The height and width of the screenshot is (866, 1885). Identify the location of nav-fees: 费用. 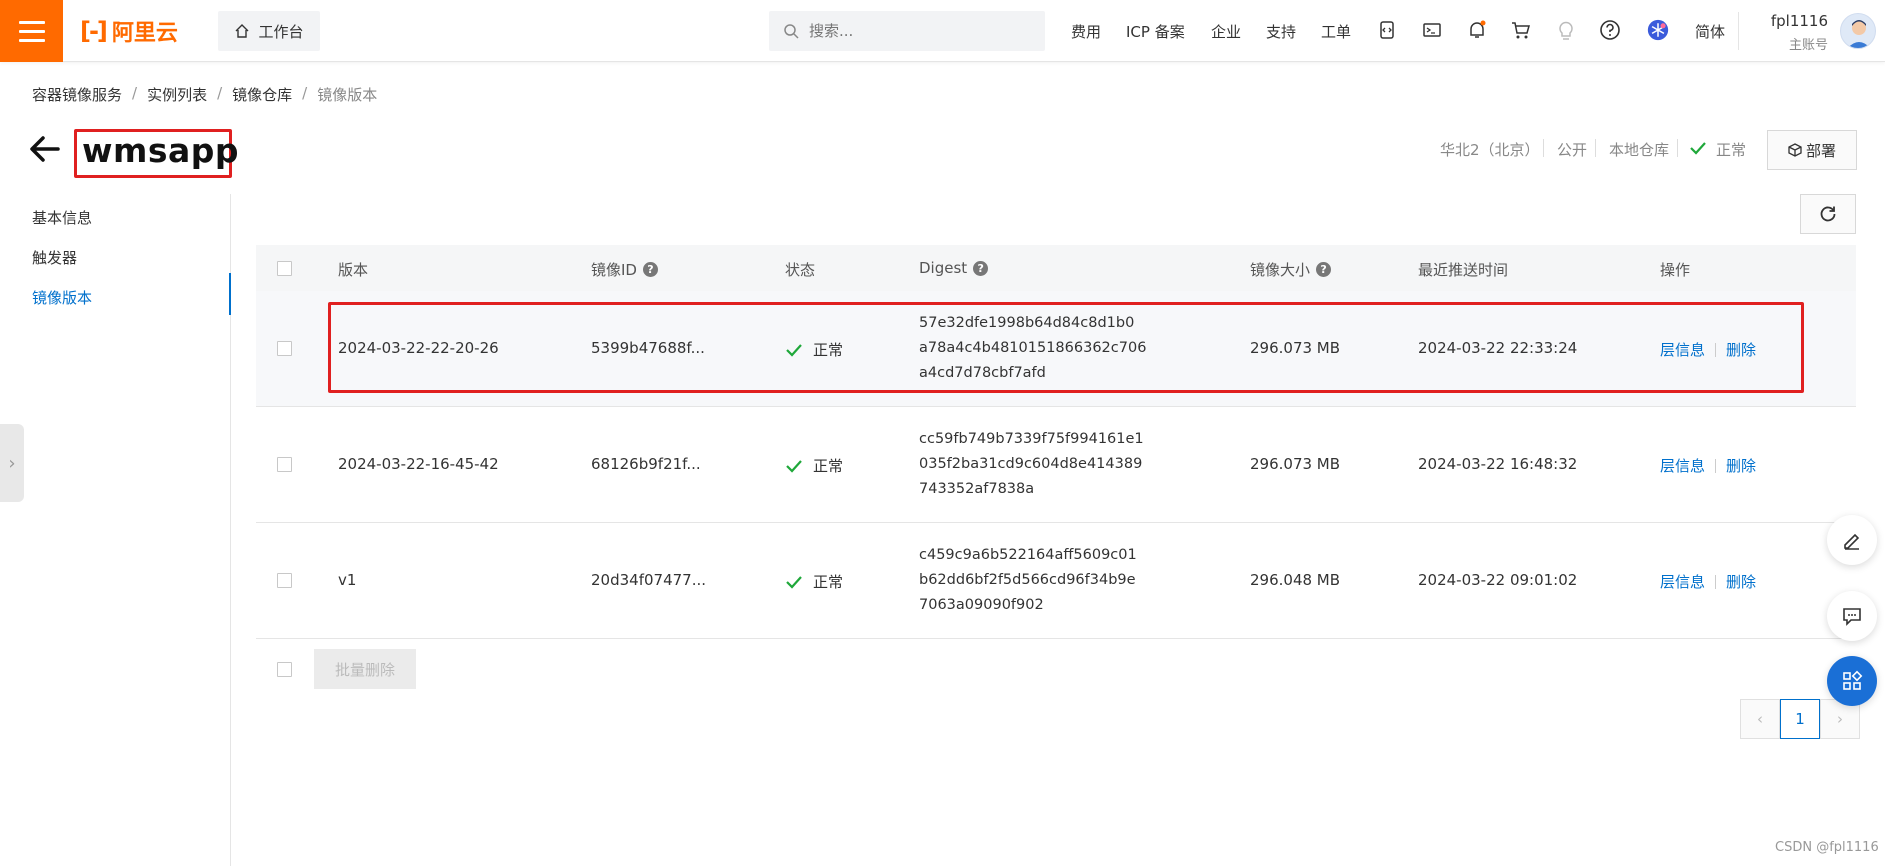
(1086, 31).